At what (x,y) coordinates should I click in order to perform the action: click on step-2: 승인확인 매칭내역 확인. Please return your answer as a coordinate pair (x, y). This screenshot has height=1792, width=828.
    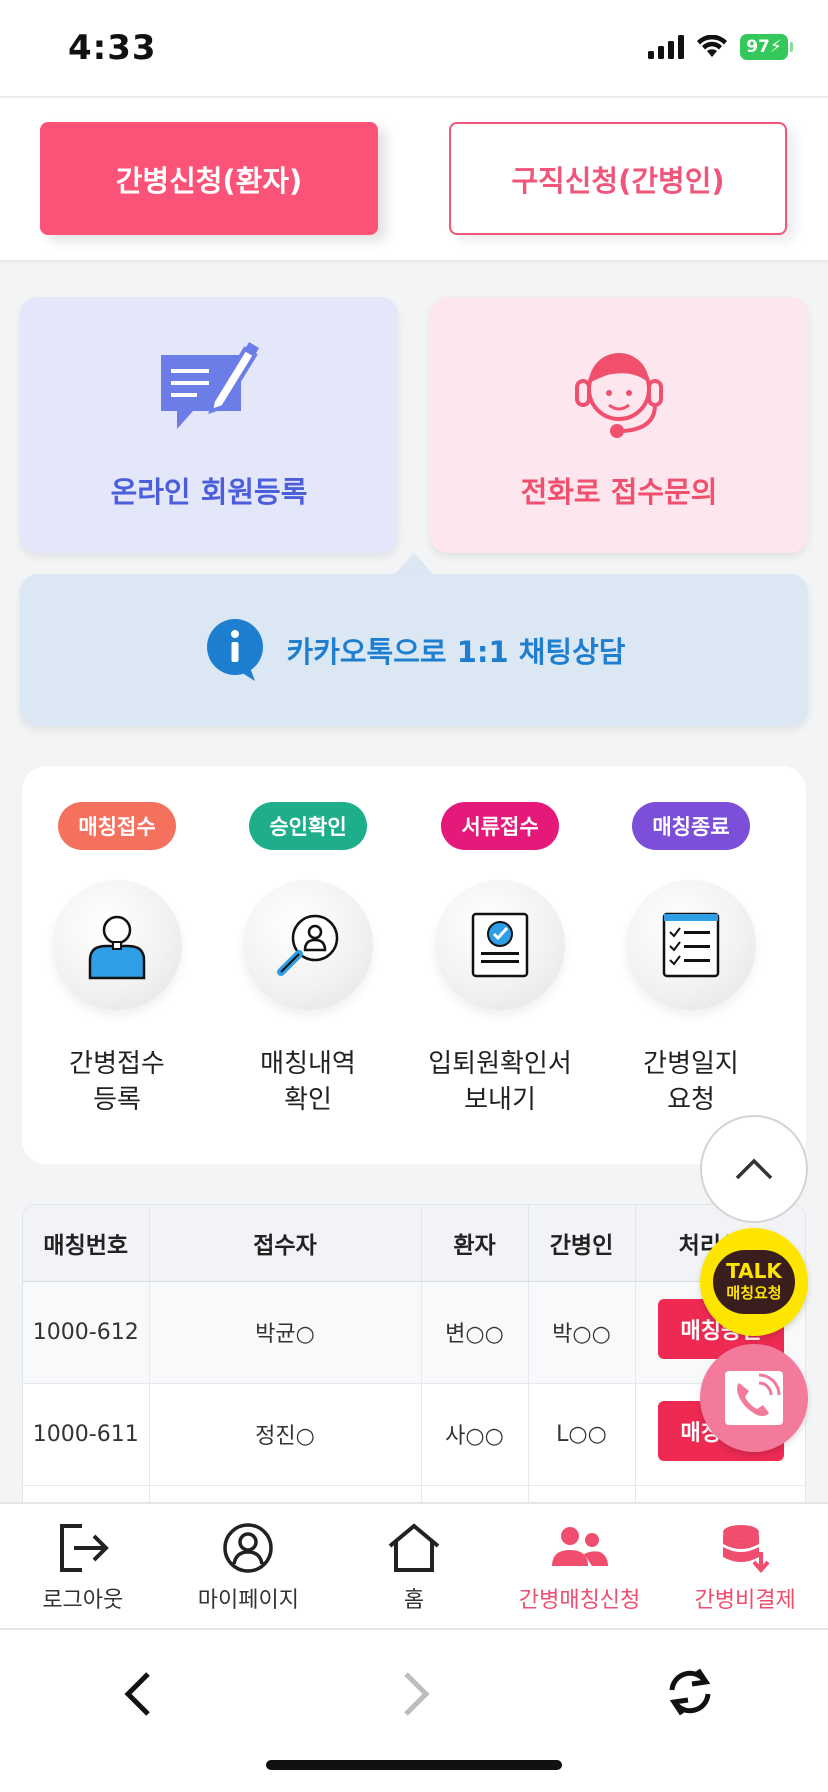
    Looking at the image, I should click on (308, 960).